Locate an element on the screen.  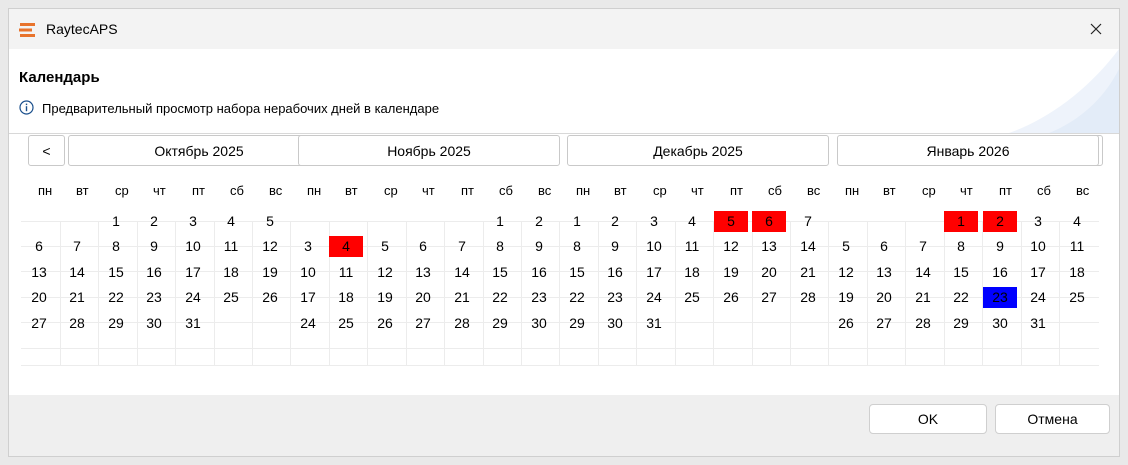
ok-button: OK is located at coordinates (928, 419).